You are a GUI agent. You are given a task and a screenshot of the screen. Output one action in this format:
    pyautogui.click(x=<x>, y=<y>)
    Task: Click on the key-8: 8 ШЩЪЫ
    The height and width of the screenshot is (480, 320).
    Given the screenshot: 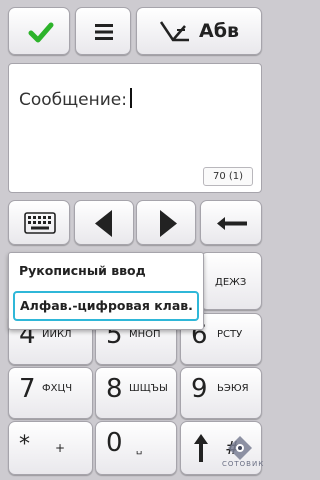 What is the action you would take?
    pyautogui.click(x=136, y=393)
    